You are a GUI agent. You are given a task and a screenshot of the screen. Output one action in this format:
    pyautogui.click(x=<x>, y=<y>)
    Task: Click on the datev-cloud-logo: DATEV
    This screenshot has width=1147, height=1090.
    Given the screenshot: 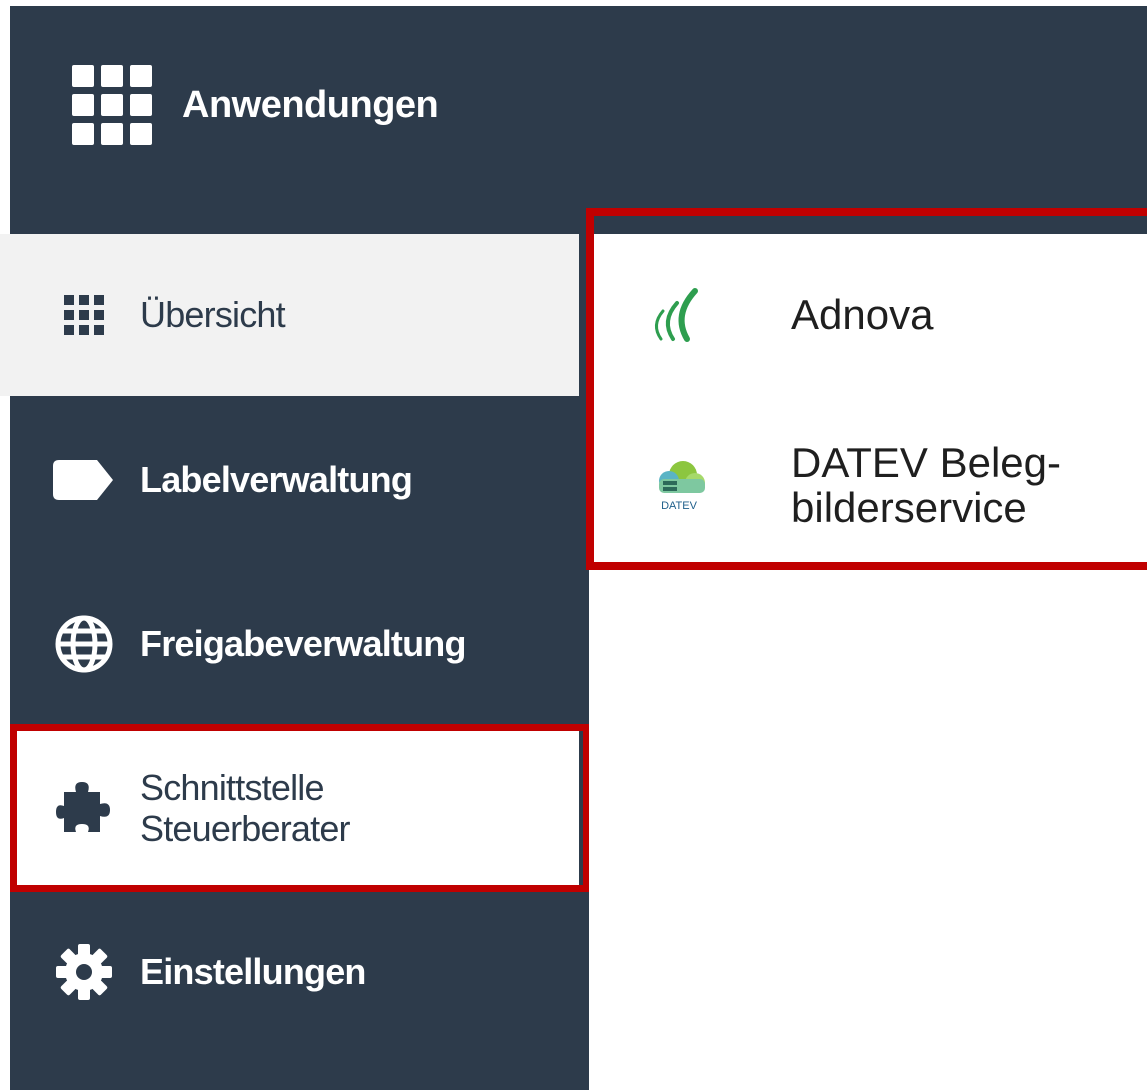 What is the action you would take?
    pyautogui.click(x=679, y=485)
    